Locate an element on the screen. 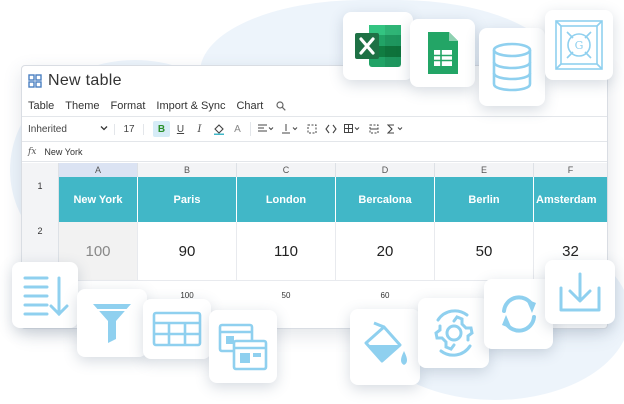 This screenshot has width=624, height=404. search-icon is located at coordinates (281, 106).